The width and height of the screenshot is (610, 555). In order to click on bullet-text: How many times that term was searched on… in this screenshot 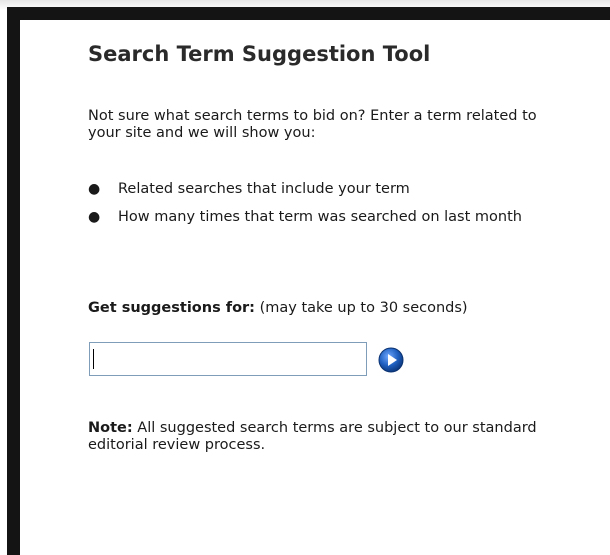, I will do `click(320, 217)`.